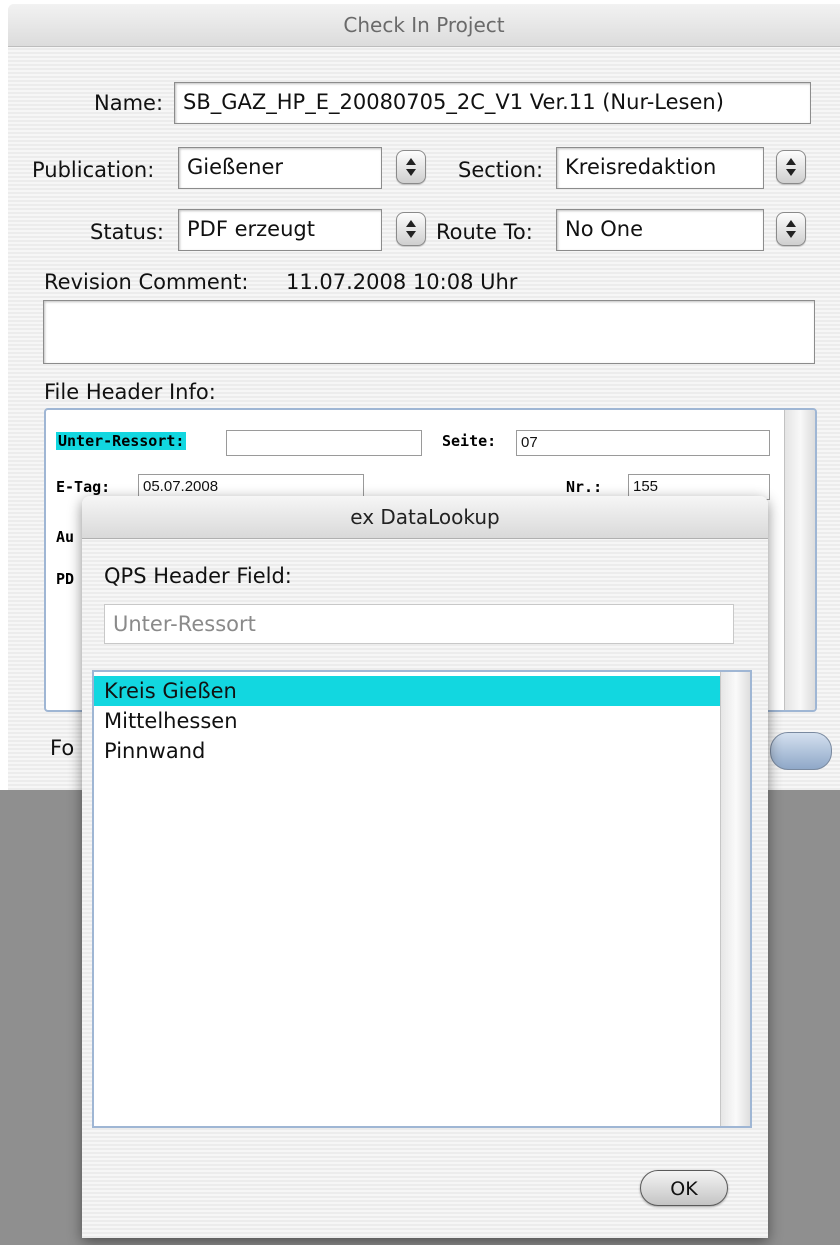 Image resolution: width=840 pixels, height=1245 pixels. Describe the element at coordinates (407, 691) in the screenshot. I see `list-item-kreis-giessen: Kreis Gießen` at that location.